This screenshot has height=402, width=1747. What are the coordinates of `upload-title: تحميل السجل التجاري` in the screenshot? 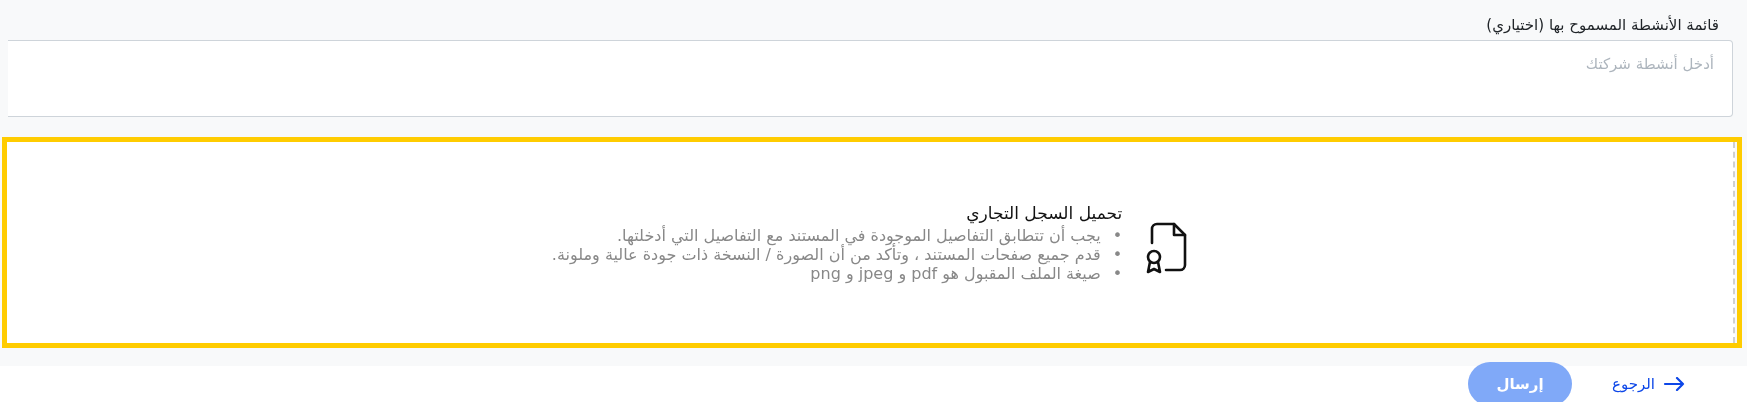 It's located at (1044, 213).